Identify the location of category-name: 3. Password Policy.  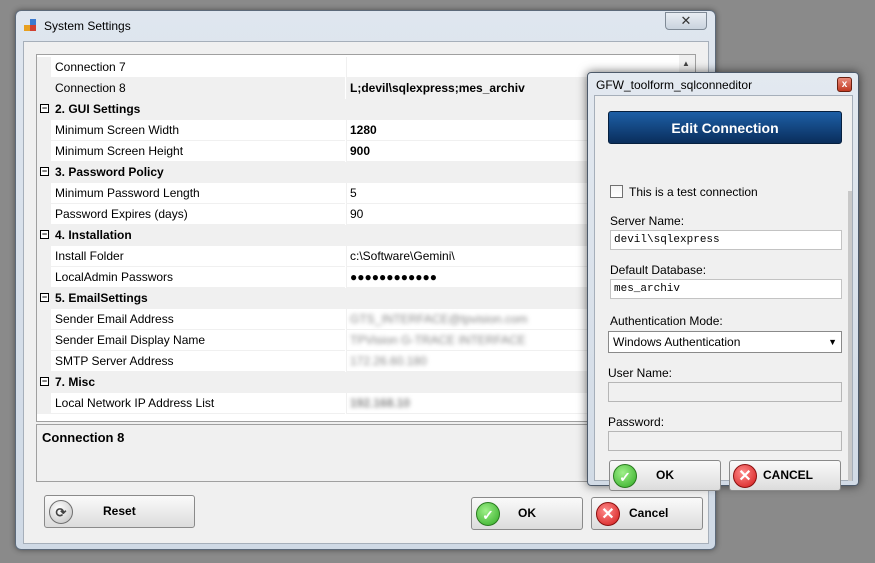
(109, 172).